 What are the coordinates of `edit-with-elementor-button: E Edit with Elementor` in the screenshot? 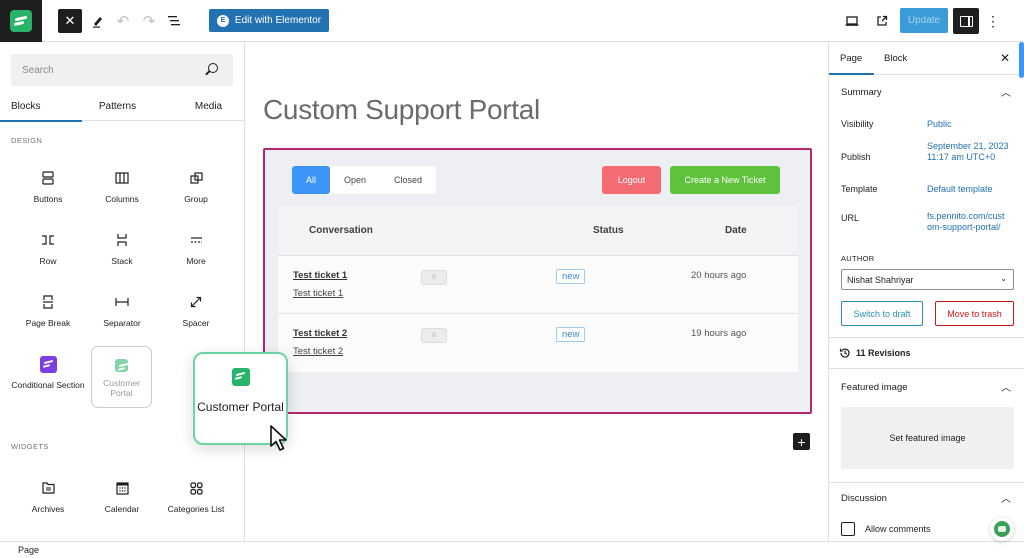 It's located at (269, 20).